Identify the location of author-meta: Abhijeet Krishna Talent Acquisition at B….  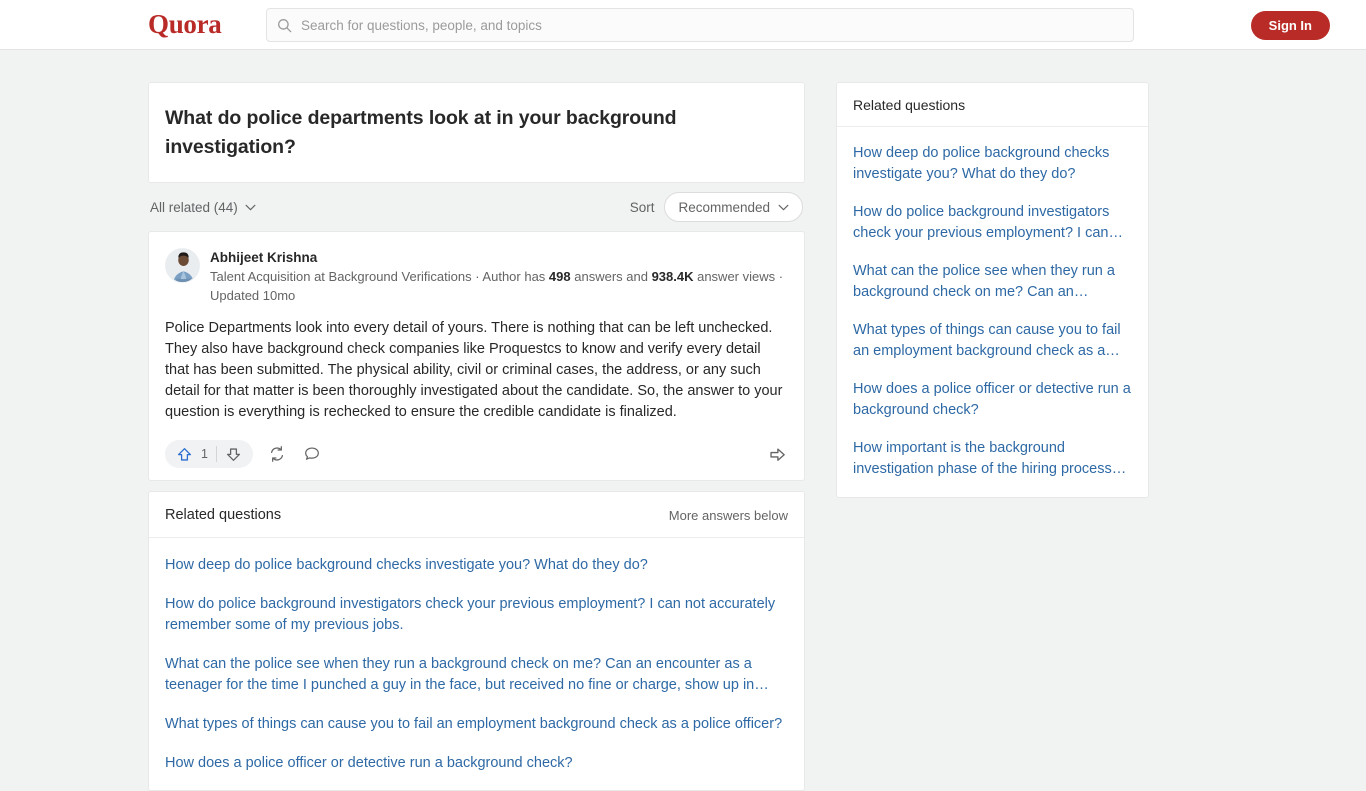
(499, 276).